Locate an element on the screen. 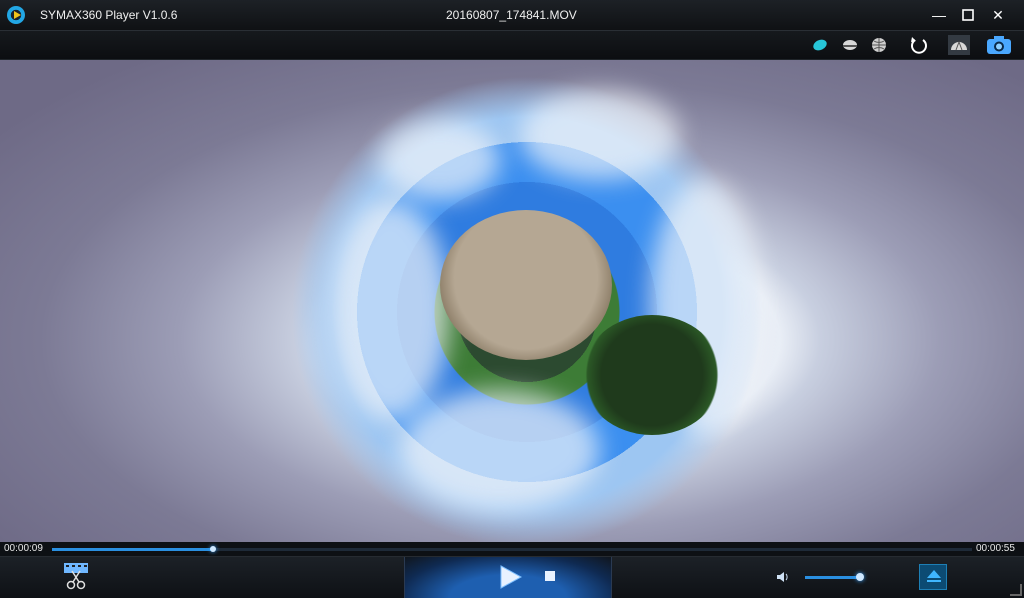 This screenshot has height=598, width=1024. little-planet-ground is located at coordinates (526, 285).